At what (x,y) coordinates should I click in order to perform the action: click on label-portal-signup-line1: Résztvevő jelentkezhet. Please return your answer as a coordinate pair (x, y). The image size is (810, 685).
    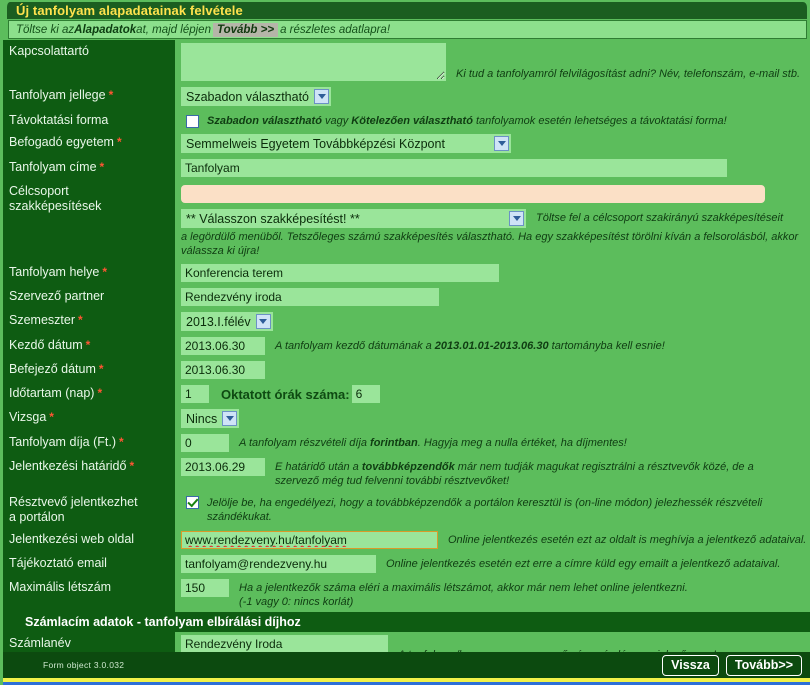
    Looking at the image, I should click on (73, 502).